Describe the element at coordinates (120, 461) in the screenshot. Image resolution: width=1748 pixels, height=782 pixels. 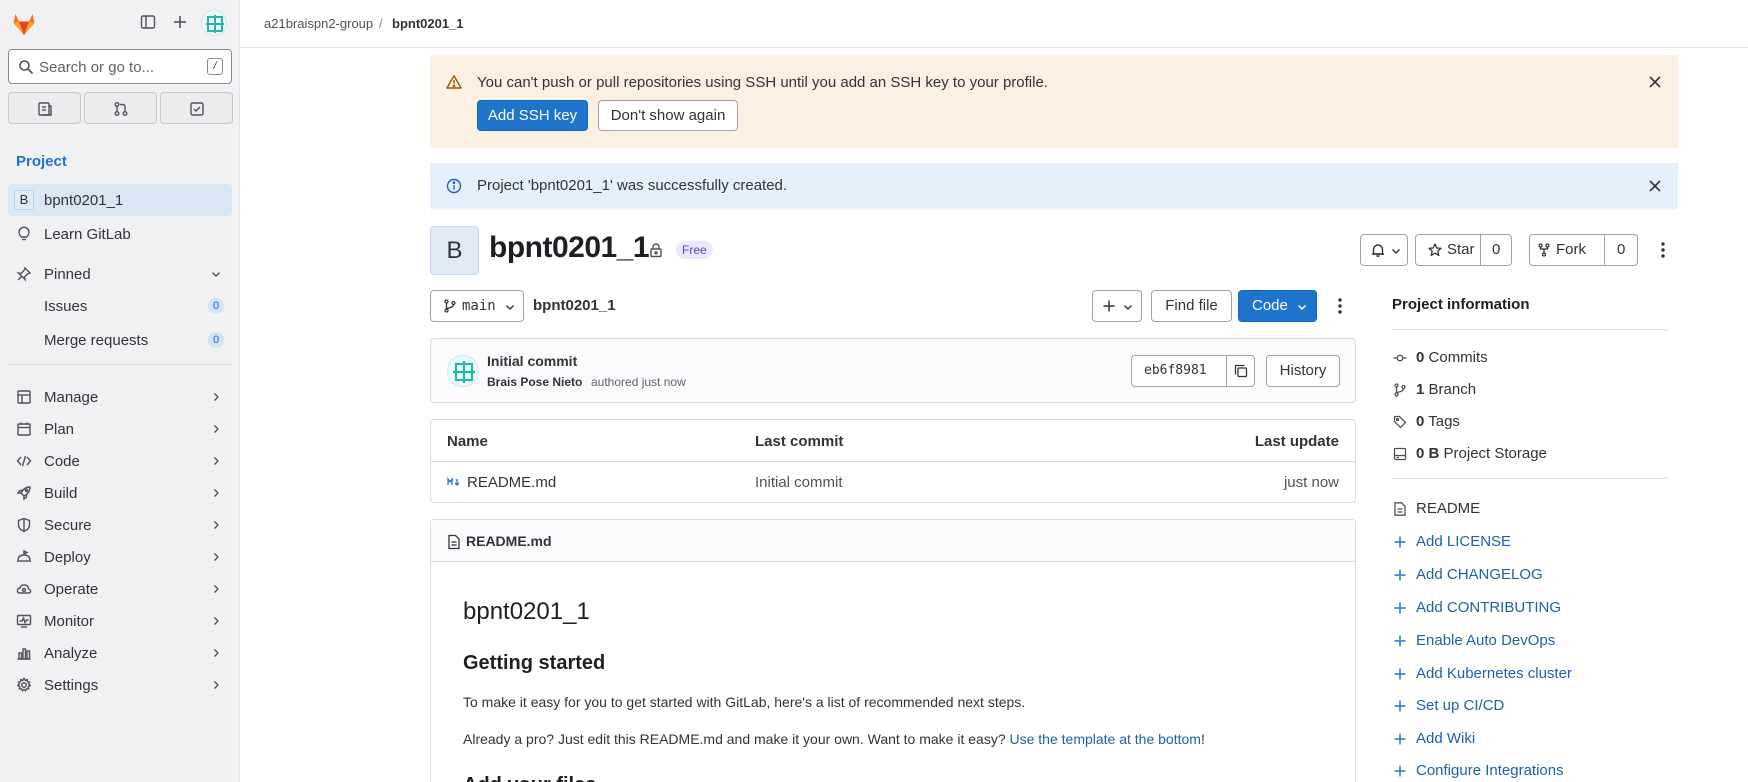
I see `sidebar-item-code: Code` at that location.